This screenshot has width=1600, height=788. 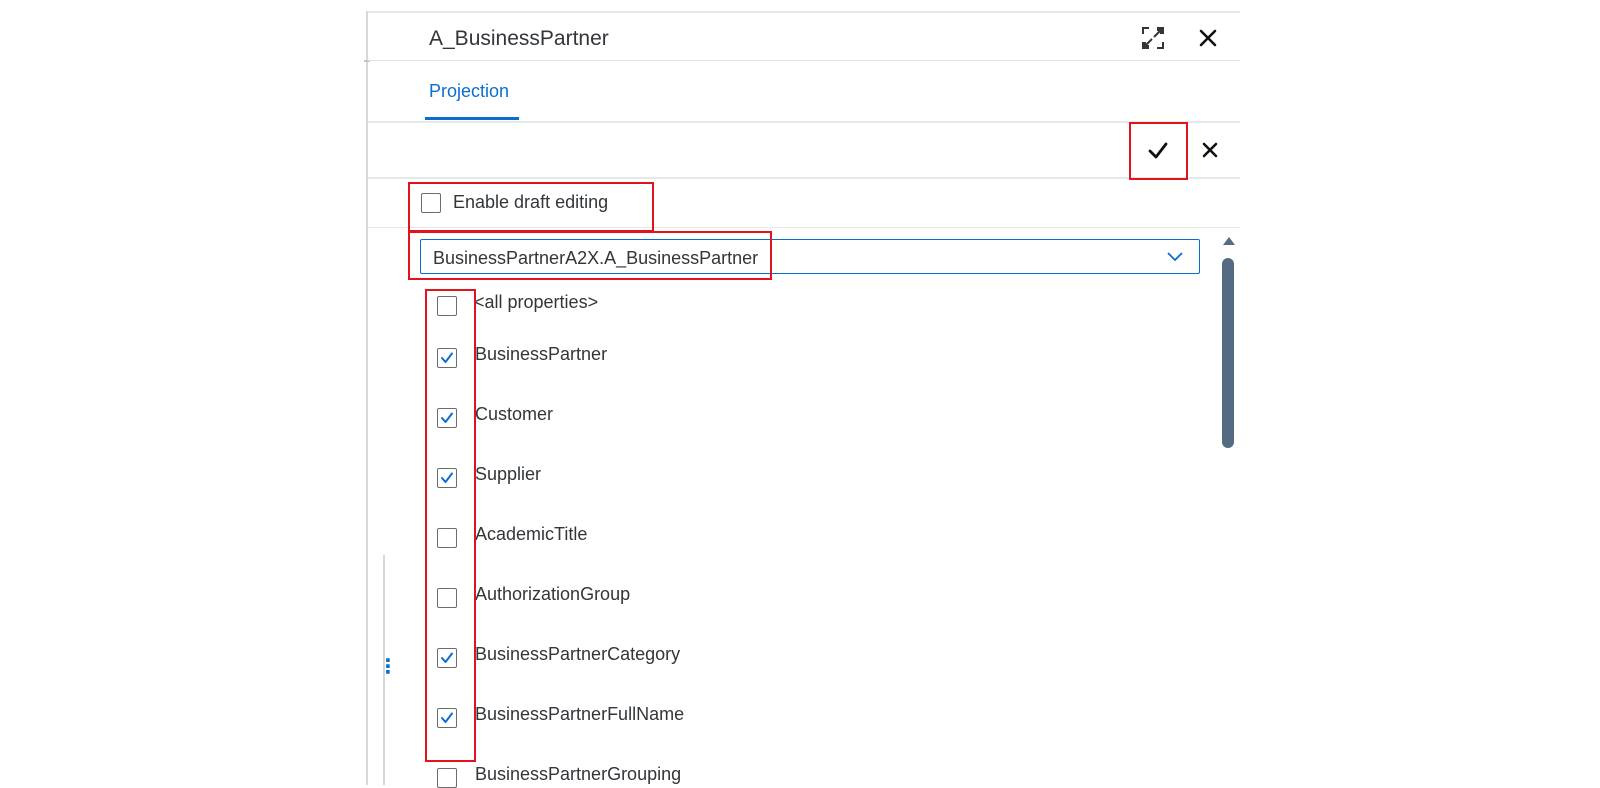 I want to click on panel-title: A_BusinessPartner, so click(x=519, y=38).